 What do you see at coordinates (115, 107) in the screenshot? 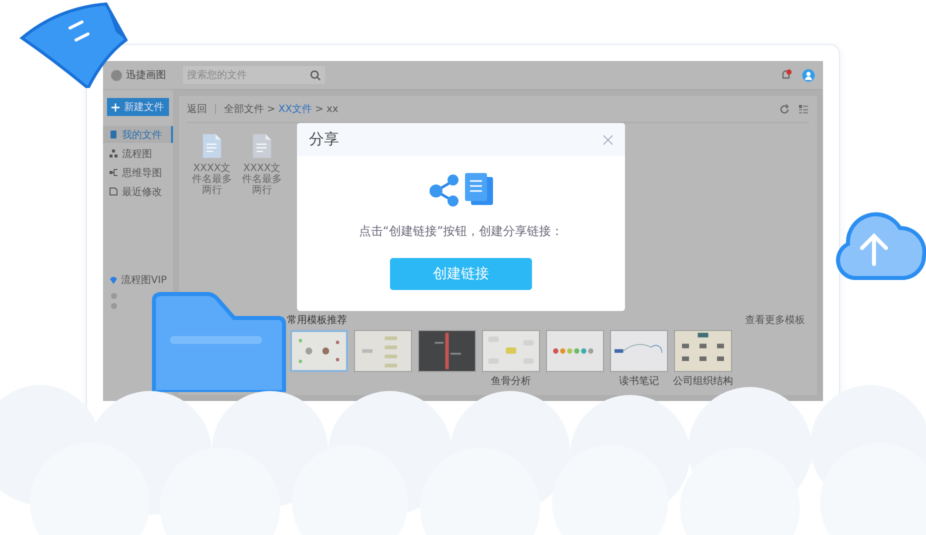
I see `plus-icon` at bounding box center [115, 107].